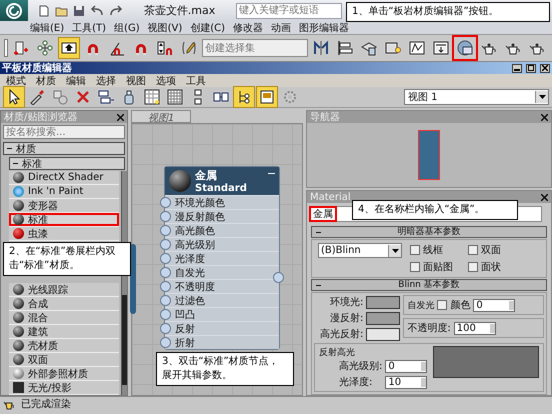 Image resolution: width=552 pixels, height=414 pixels. Describe the element at coordinates (89, 27) in the screenshot. I see `menu-item: 工具(T)` at that location.